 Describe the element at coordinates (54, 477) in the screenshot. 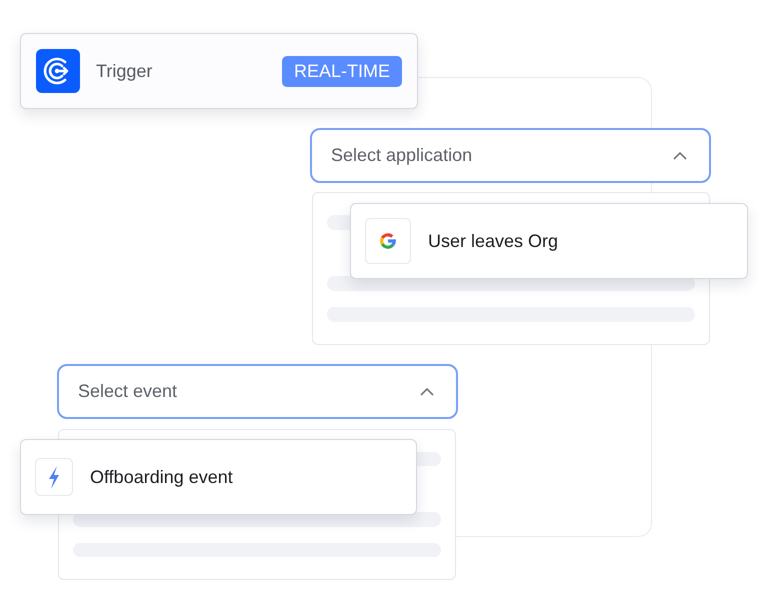

I see `lightning-icon` at that location.